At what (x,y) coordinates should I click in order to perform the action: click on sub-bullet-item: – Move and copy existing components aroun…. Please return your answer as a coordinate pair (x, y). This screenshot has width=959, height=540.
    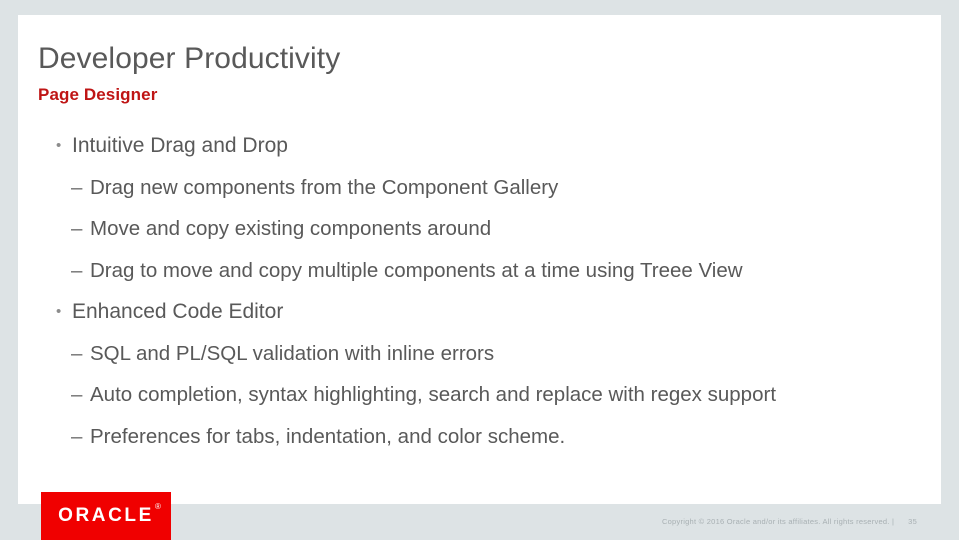
    Looking at the image, I should click on (483, 229).